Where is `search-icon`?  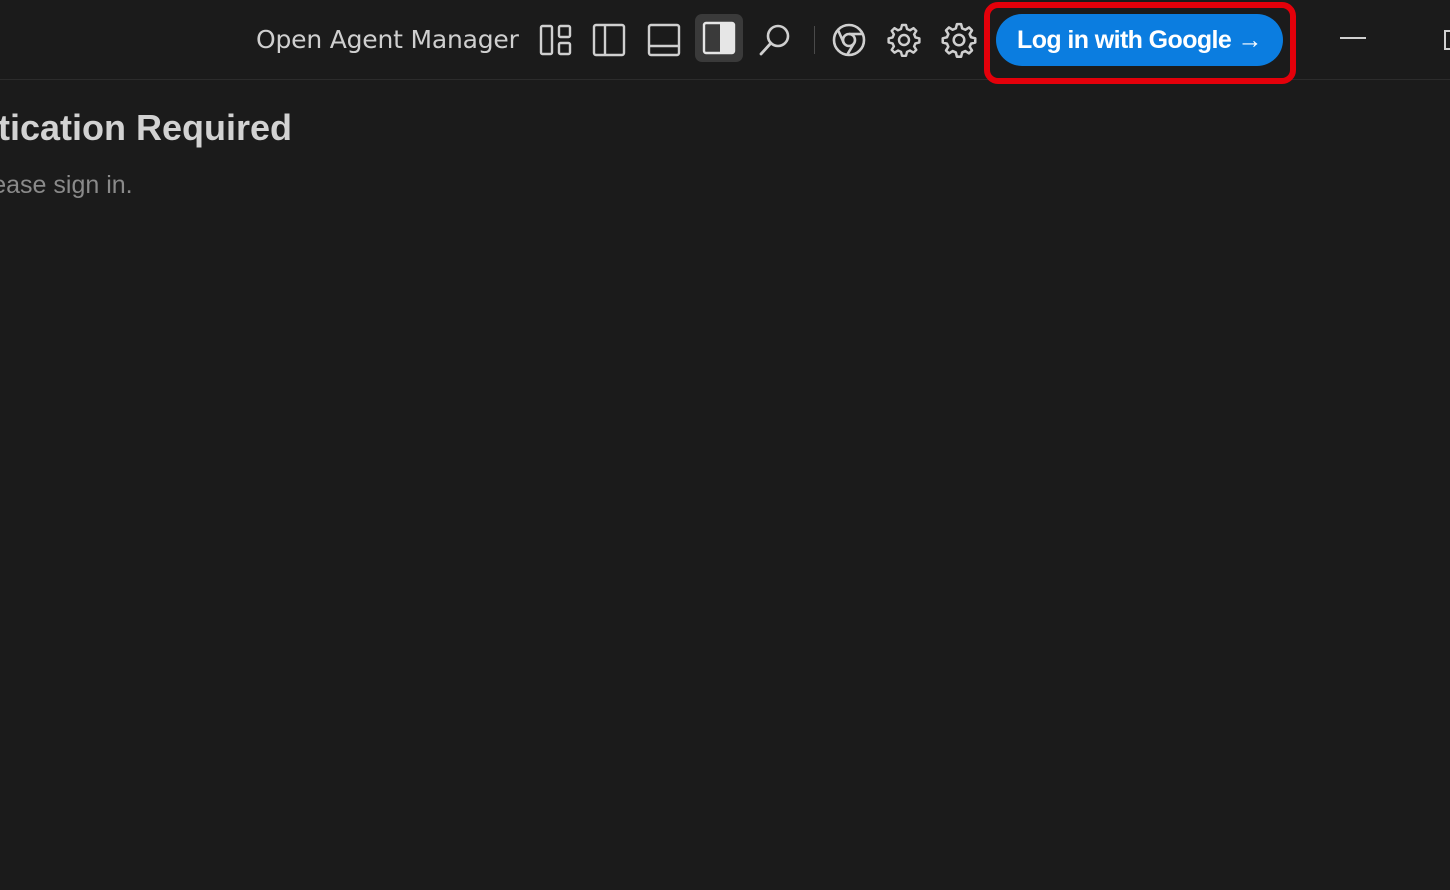 search-icon is located at coordinates (775, 40).